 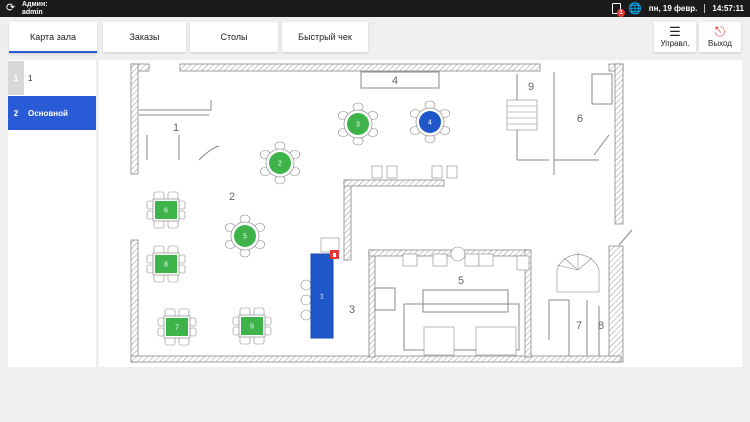 What do you see at coordinates (720, 43) in the screenshot?
I see `exit-label: Выход` at bounding box center [720, 43].